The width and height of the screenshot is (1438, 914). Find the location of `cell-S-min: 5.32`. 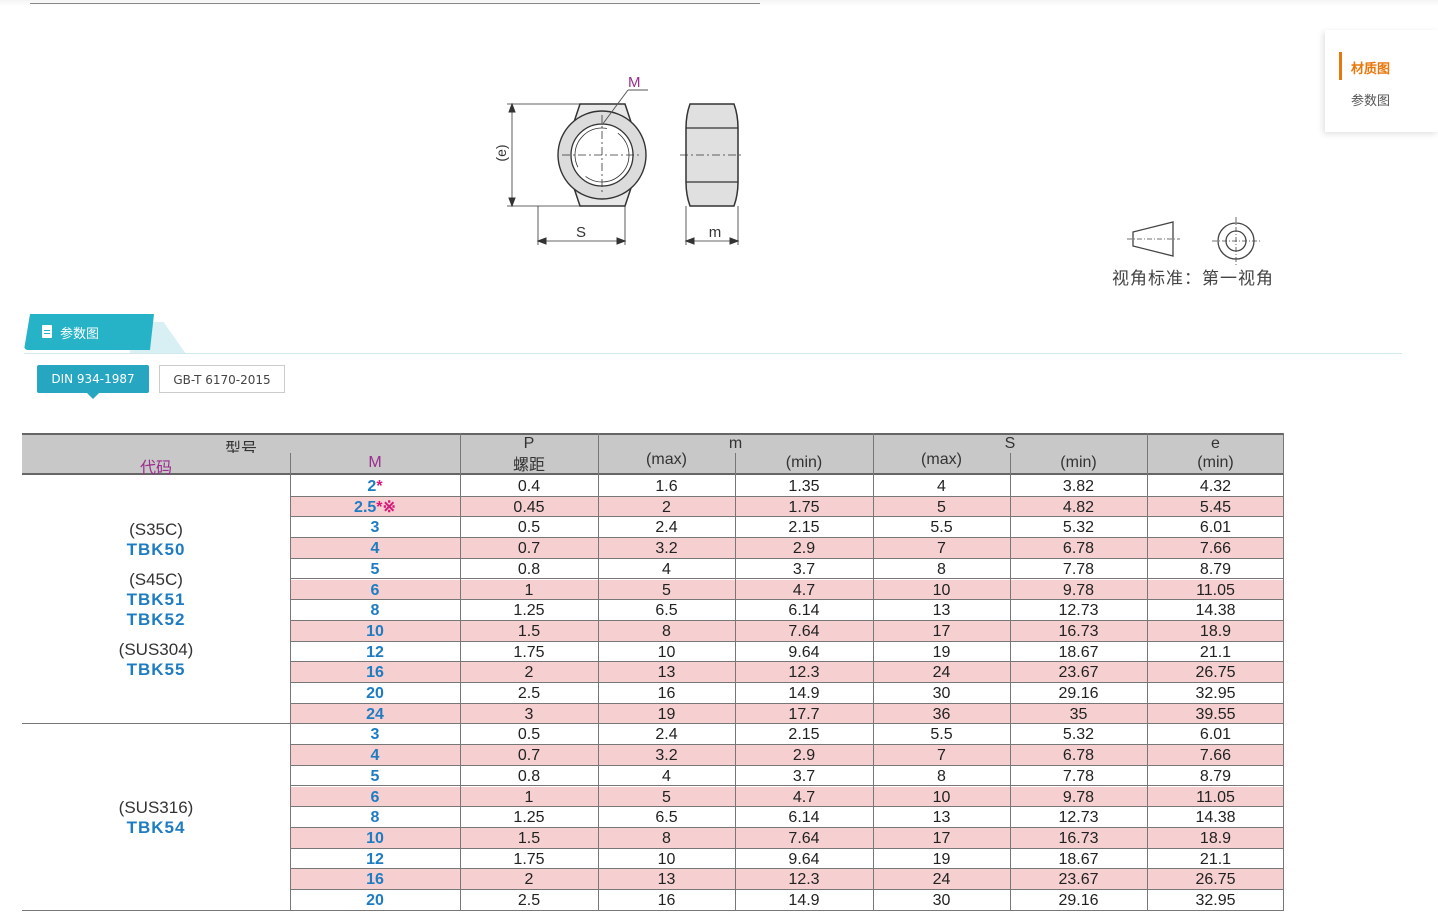

cell-S-min: 5.32 is located at coordinates (1078, 528).